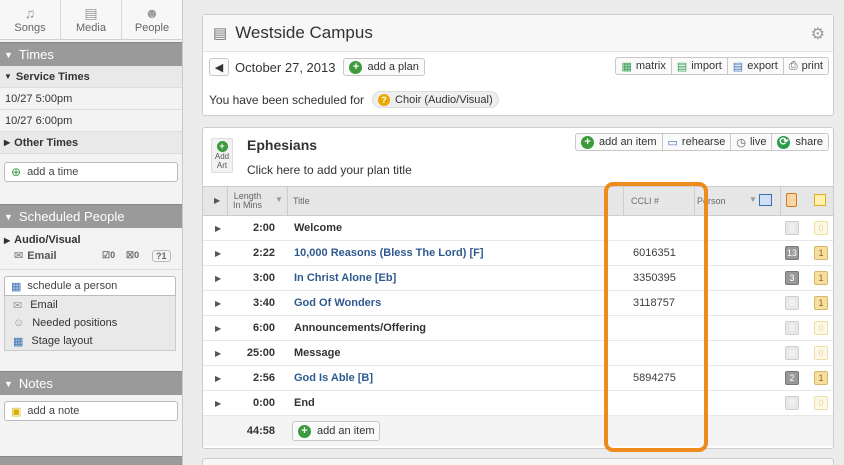 The width and height of the screenshot is (844, 465). I want to click on item-title: God Is Able [B], so click(333, 378).